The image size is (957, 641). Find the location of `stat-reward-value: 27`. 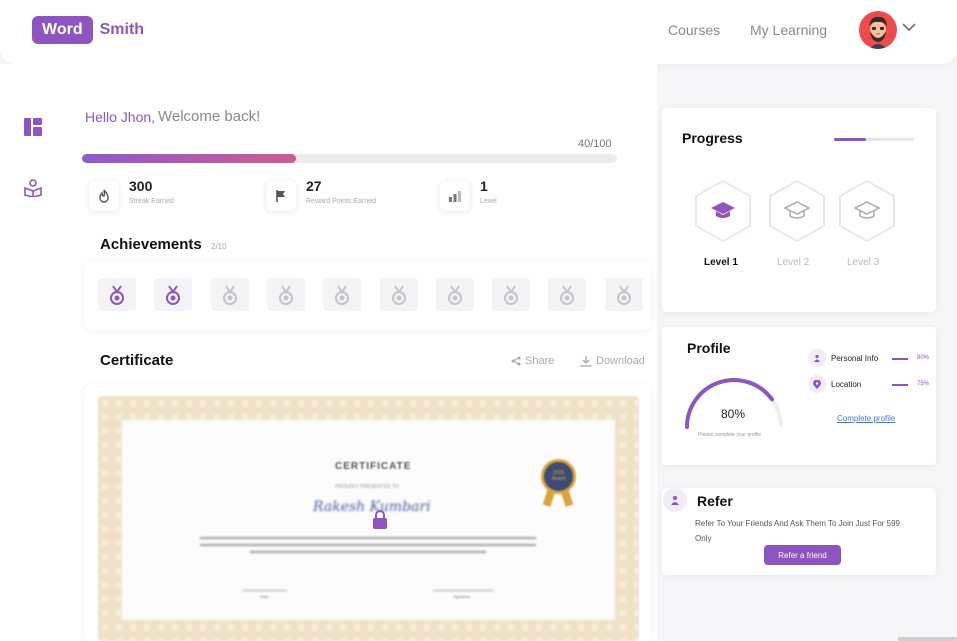

stat-reward-value: 27 is located at coordinates (314, 186).